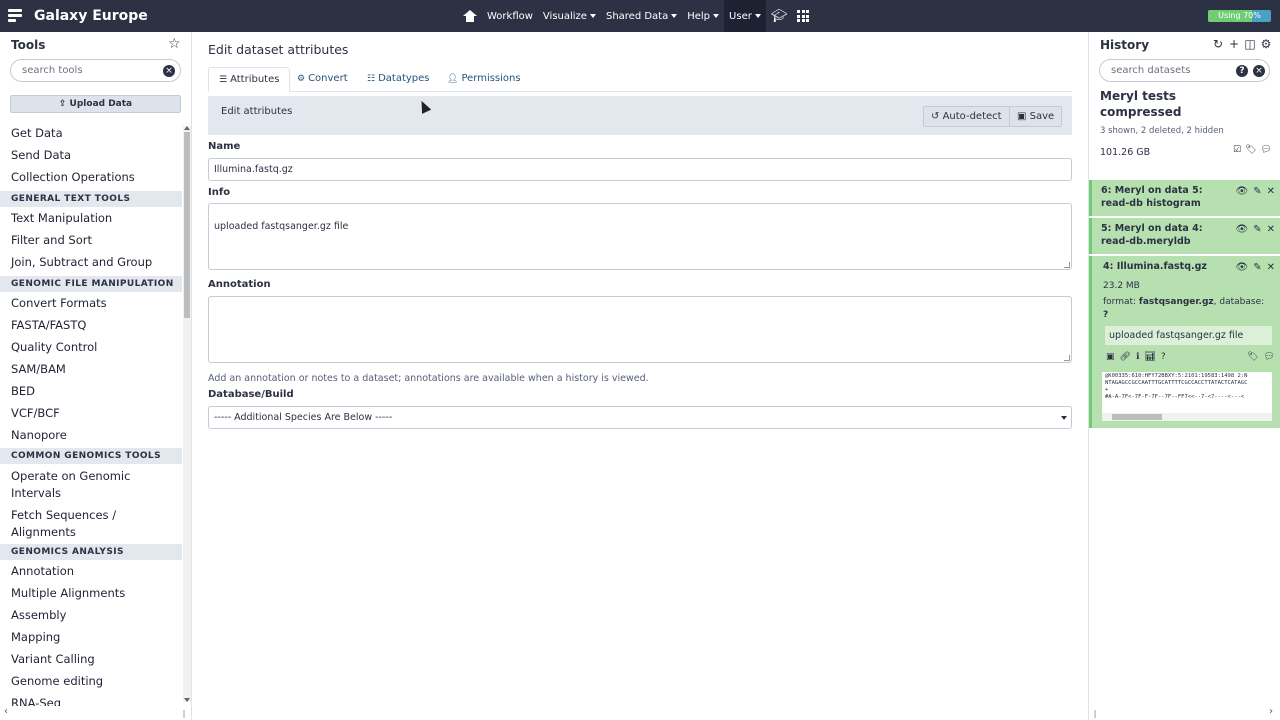 The height and width of the screenshot is (720, 1280). What do you see at coordinates (1266, 44) in the screenshot?
I see `cog-icon: ⚙` at bounding box center [1266, 44].